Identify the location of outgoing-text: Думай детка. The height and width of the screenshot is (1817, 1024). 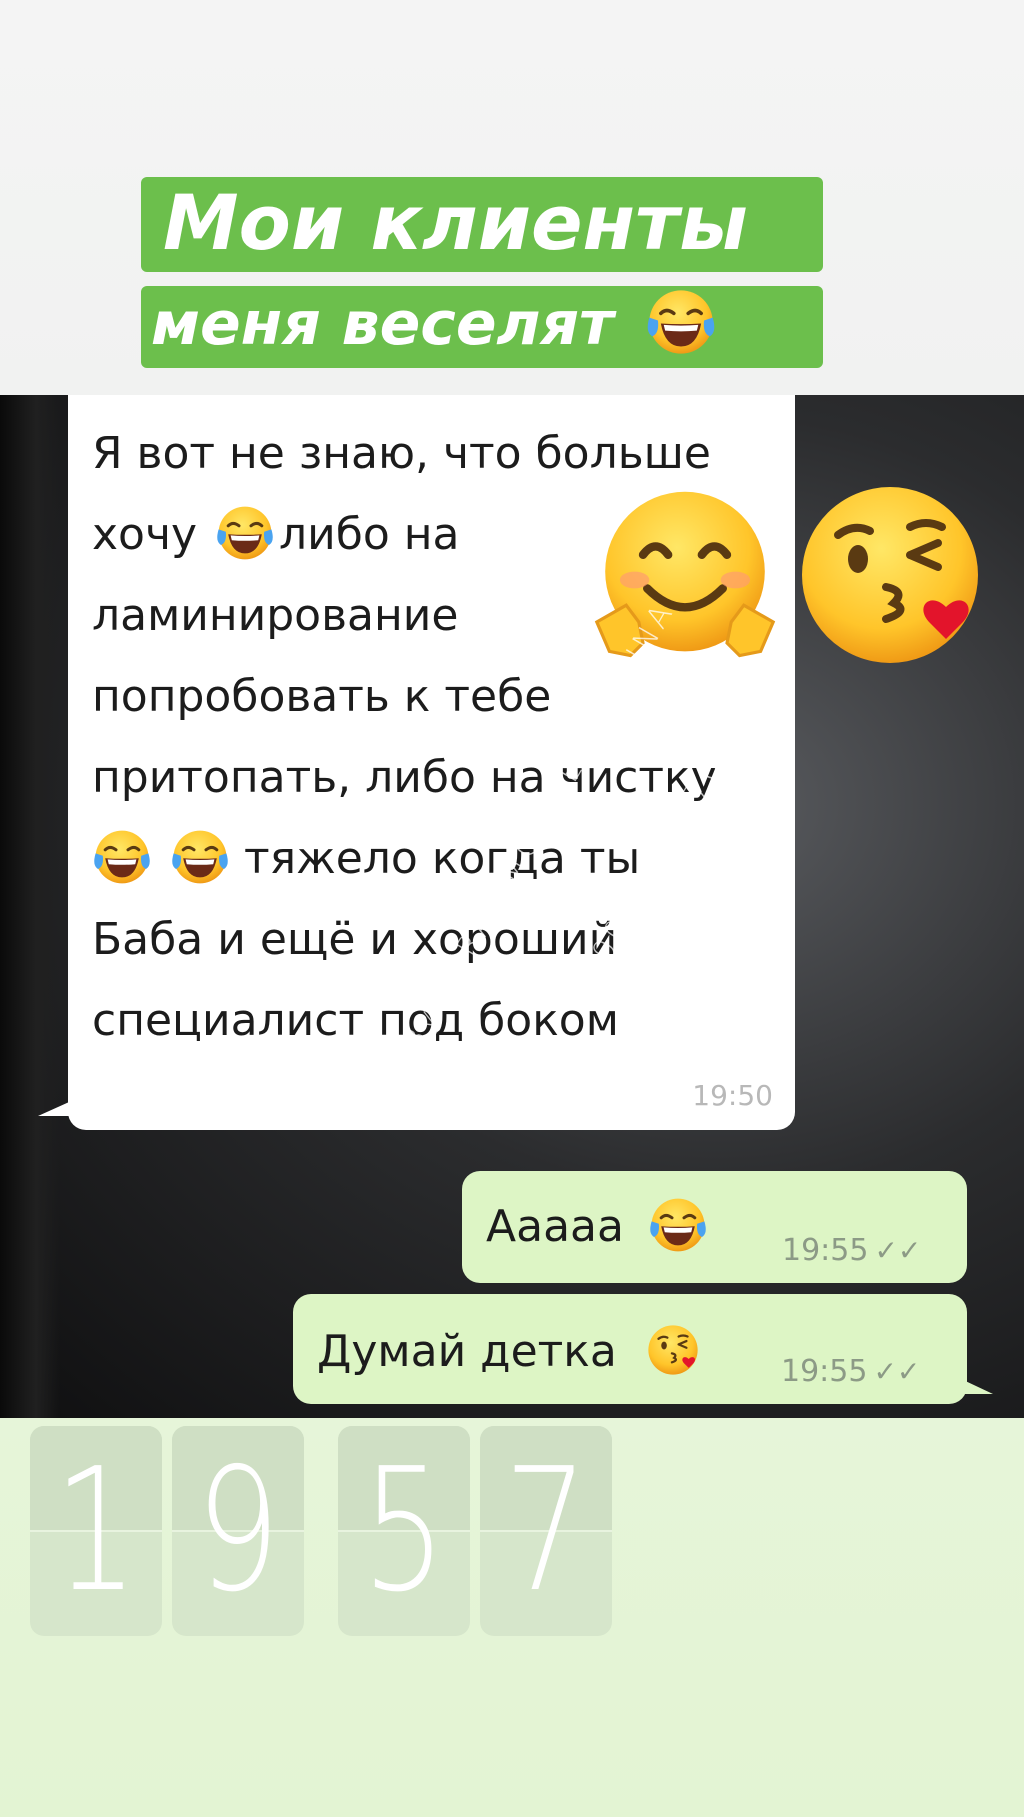
(467, 1351).